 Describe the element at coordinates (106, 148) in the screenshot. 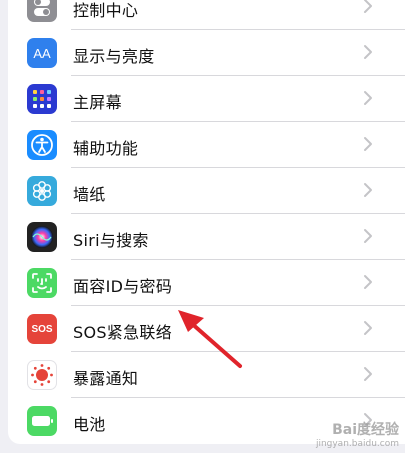

I see `settings-row-label: 辅助功能` at that location.